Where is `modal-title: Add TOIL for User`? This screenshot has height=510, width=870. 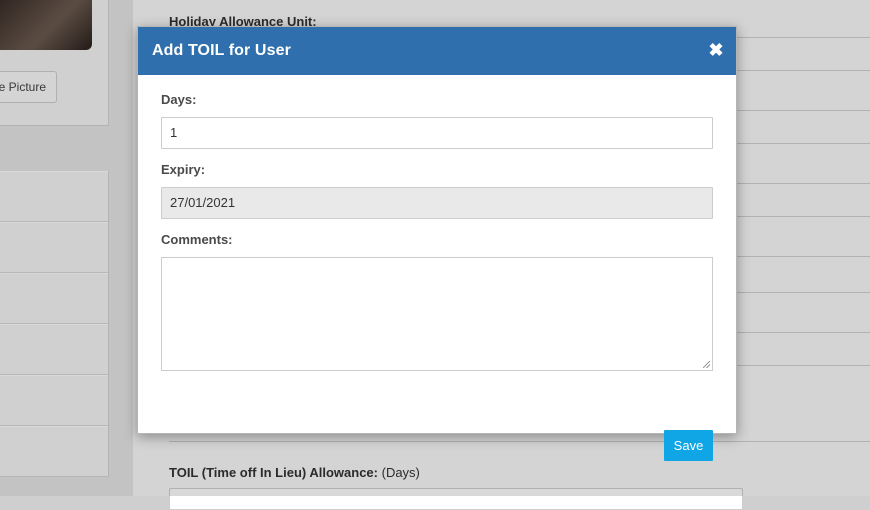
modal-title: Add TOIL for User is located at coordinates (221, 50).